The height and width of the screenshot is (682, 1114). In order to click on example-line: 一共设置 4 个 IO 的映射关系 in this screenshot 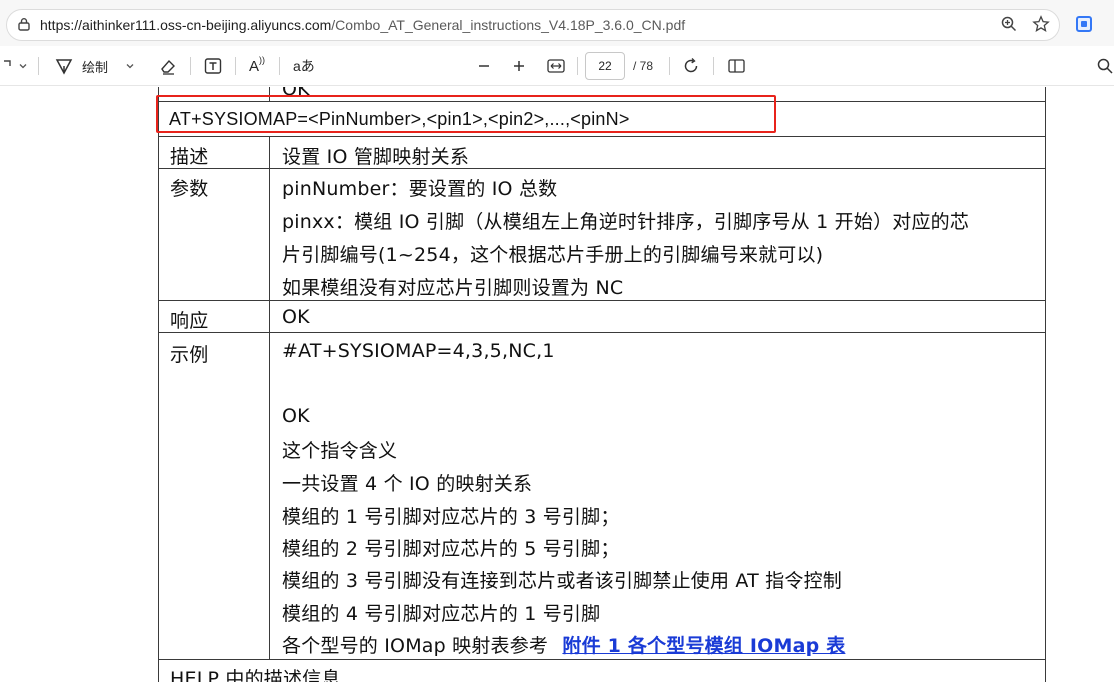, I will do `click(407, 484)`.